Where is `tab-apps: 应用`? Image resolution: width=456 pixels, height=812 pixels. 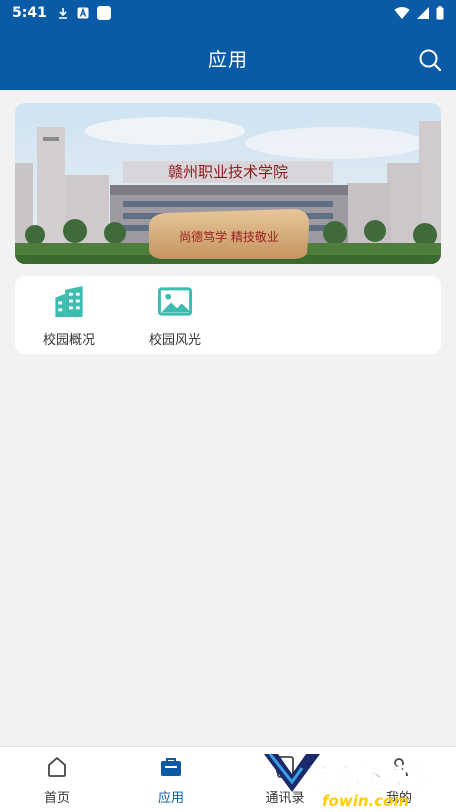
tab-apps: 应用 is located at coordinates (171, 779).